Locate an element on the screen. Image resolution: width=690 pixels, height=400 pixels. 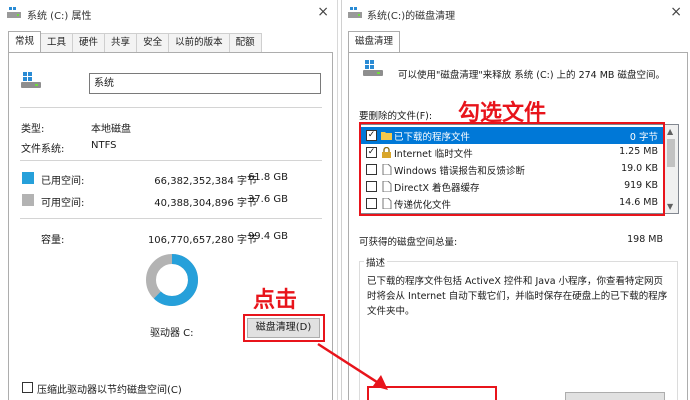
filesystem-value: NTFS is located at coordinates (104, 145).